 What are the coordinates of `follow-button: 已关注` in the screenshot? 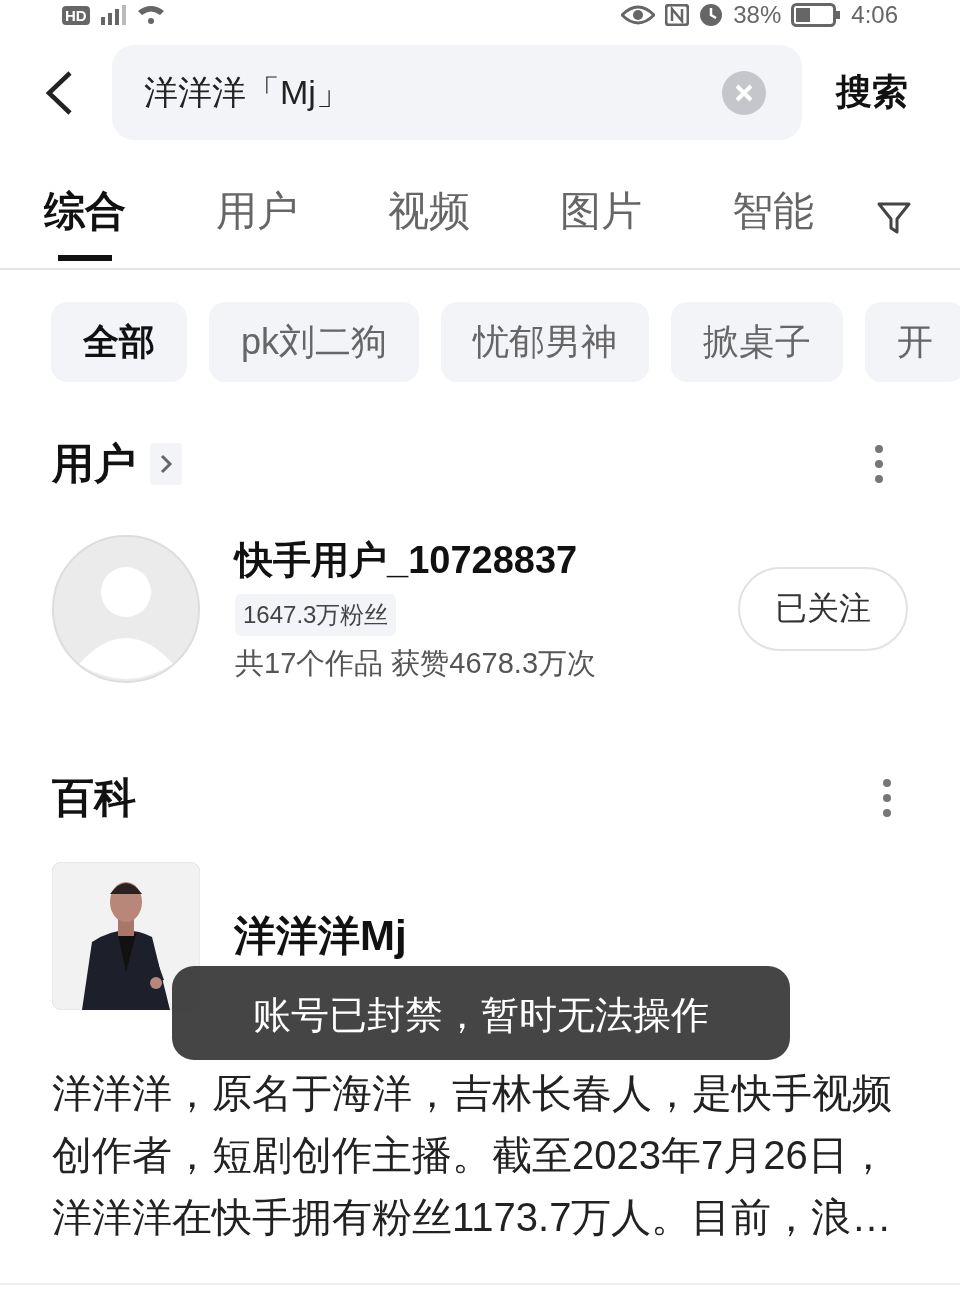 It's located at (823, 609).